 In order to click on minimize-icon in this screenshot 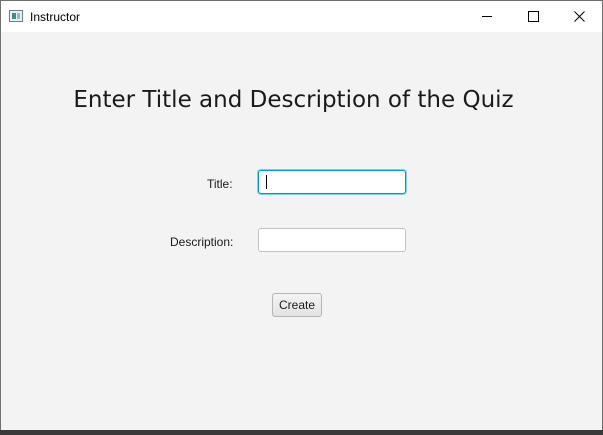, I will do `click(486, 16)`.